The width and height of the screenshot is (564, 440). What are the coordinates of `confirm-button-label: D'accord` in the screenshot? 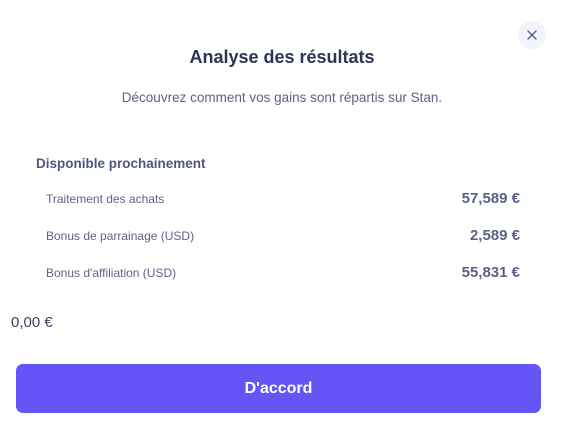 It's located at (278, 388).